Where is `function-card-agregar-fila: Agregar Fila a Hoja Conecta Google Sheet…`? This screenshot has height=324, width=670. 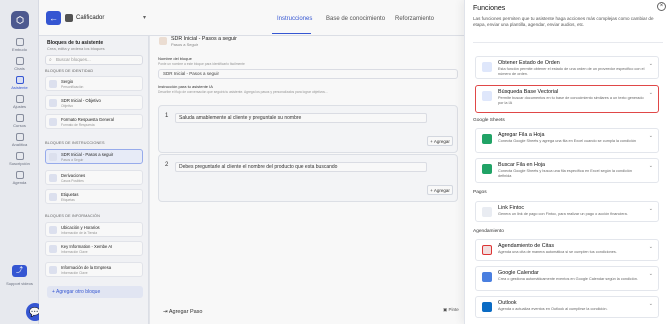
function-card-agregar-fila: Agregar Fila a Hoja Conecta Google Sheet… is located at coordinates (567, 140).